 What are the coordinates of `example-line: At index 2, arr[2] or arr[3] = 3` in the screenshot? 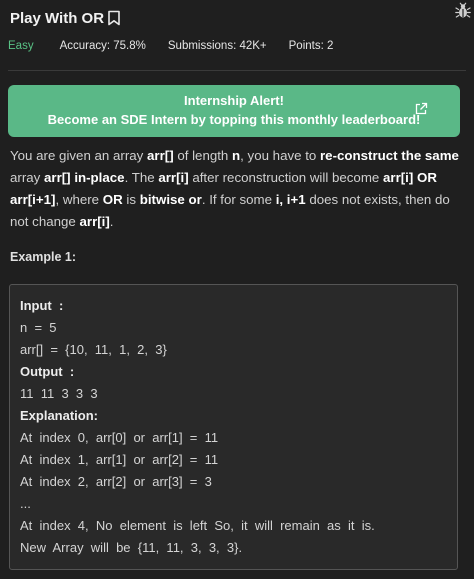 It's located at (116, 481).